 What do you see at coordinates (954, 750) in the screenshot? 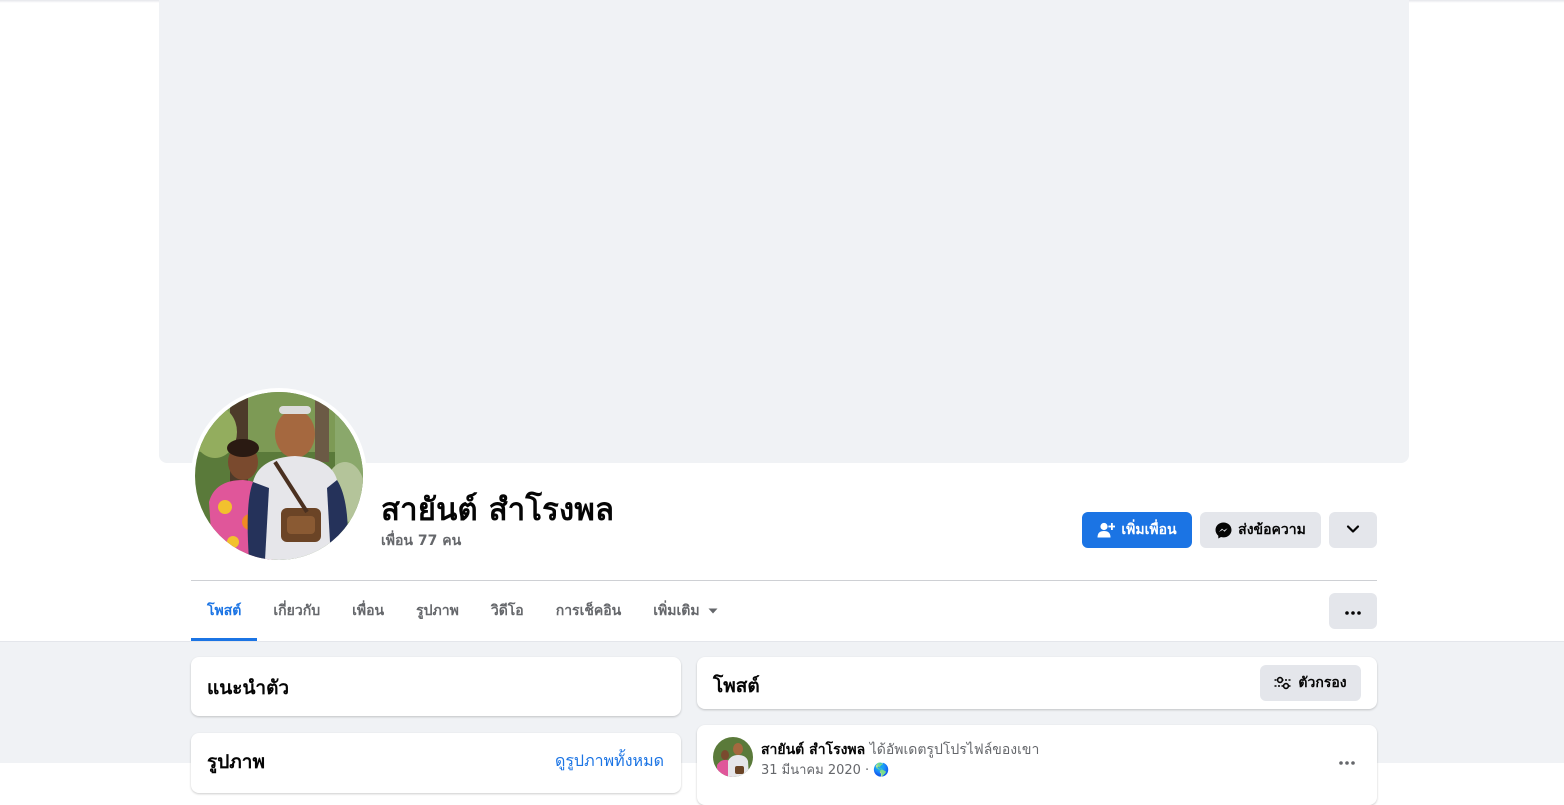
I see `post-action-text: ได้อัพเดตรูปโปรไฟล์ของเขา` at bounding box center [954, 750].